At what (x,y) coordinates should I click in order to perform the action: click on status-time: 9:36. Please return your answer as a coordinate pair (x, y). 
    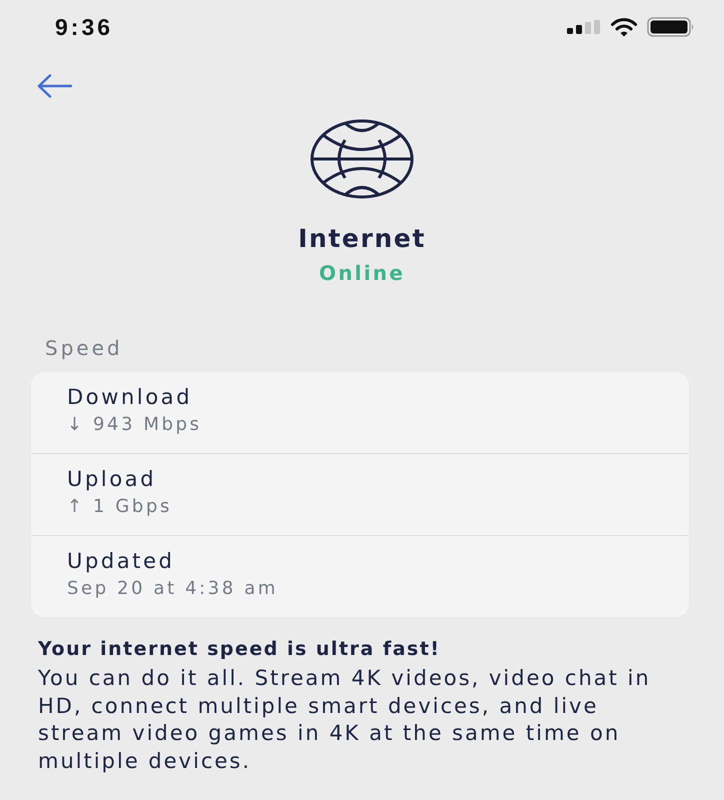
    Looking at the image, I should click on (84, 27).